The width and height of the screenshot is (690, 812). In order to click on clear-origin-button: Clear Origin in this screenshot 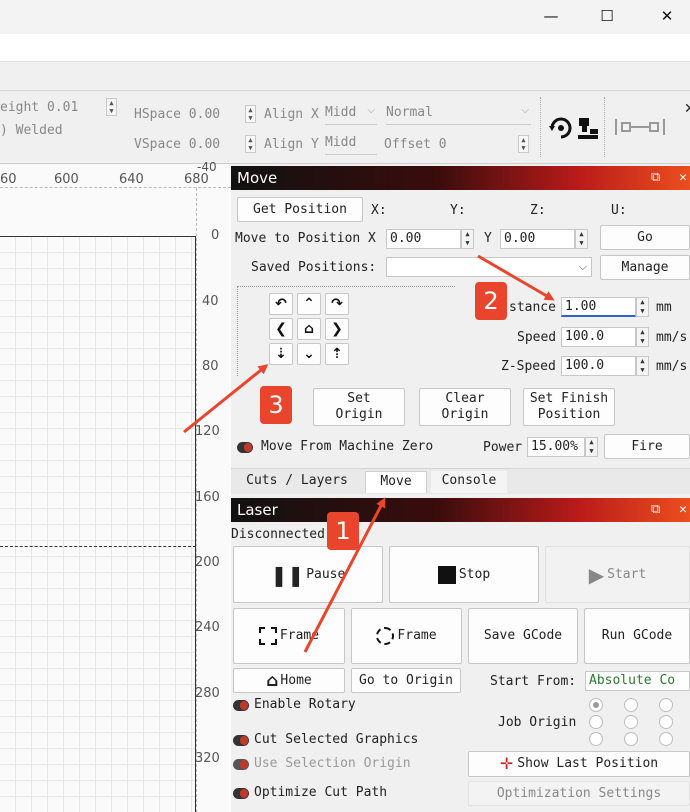, I will do `click(465, 407)`.